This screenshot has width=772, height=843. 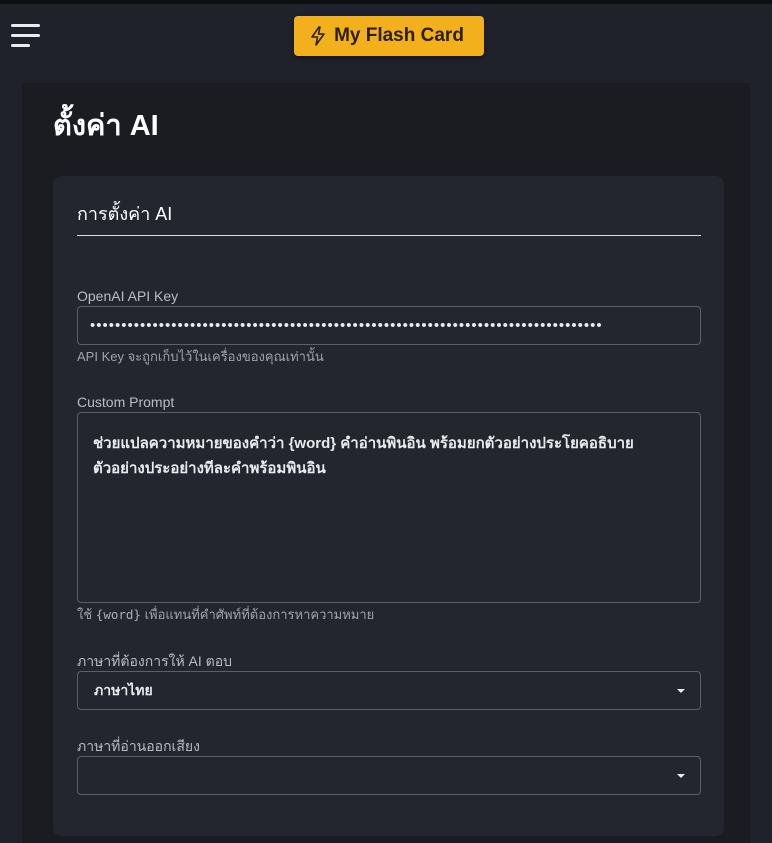 What do you see at coordinates (126, 402) in the screenshot?
I see `custom-prompt-label: Custom Prompt` at bounding box center [126, 402].